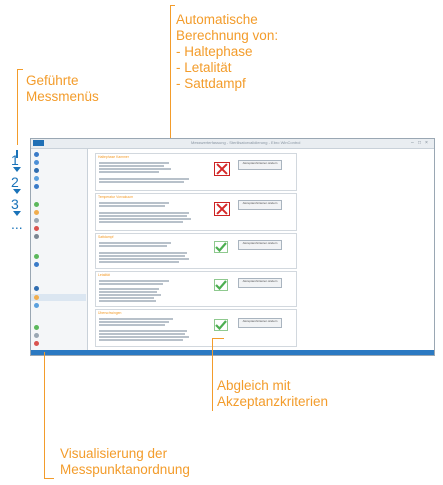 The height and width of the screenshot is (485, 443). What do you see at coordinates (17, 169) in the screenshot?
I see `step-arrow-icon` at bounding box center [17, 169].